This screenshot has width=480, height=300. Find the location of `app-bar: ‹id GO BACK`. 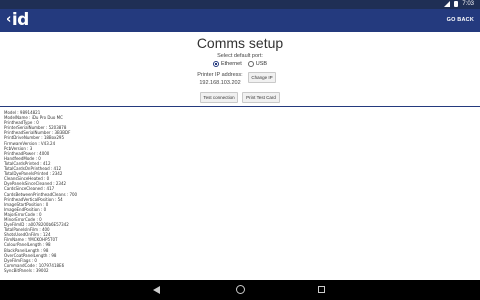

app-bar: ‹id GO BACK is located at coordinates (240, 20).